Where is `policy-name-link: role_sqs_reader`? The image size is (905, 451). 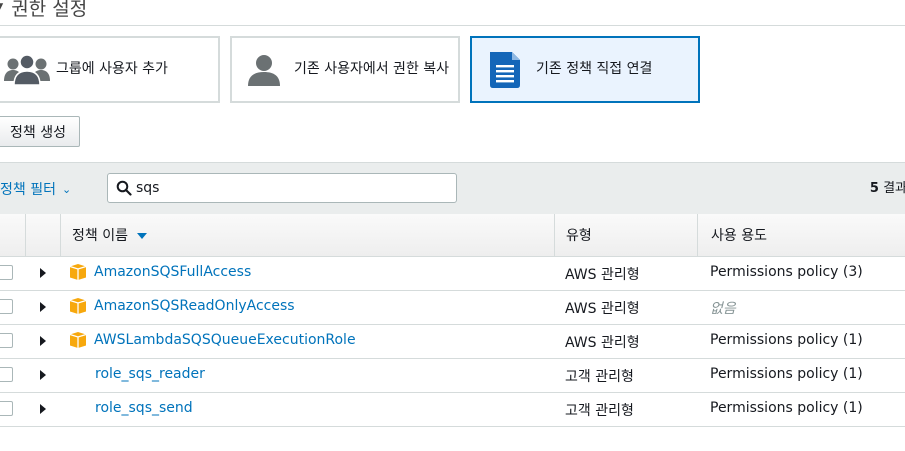
policy-name-link: role_sqs_reader is located at coordinates (150, 374).